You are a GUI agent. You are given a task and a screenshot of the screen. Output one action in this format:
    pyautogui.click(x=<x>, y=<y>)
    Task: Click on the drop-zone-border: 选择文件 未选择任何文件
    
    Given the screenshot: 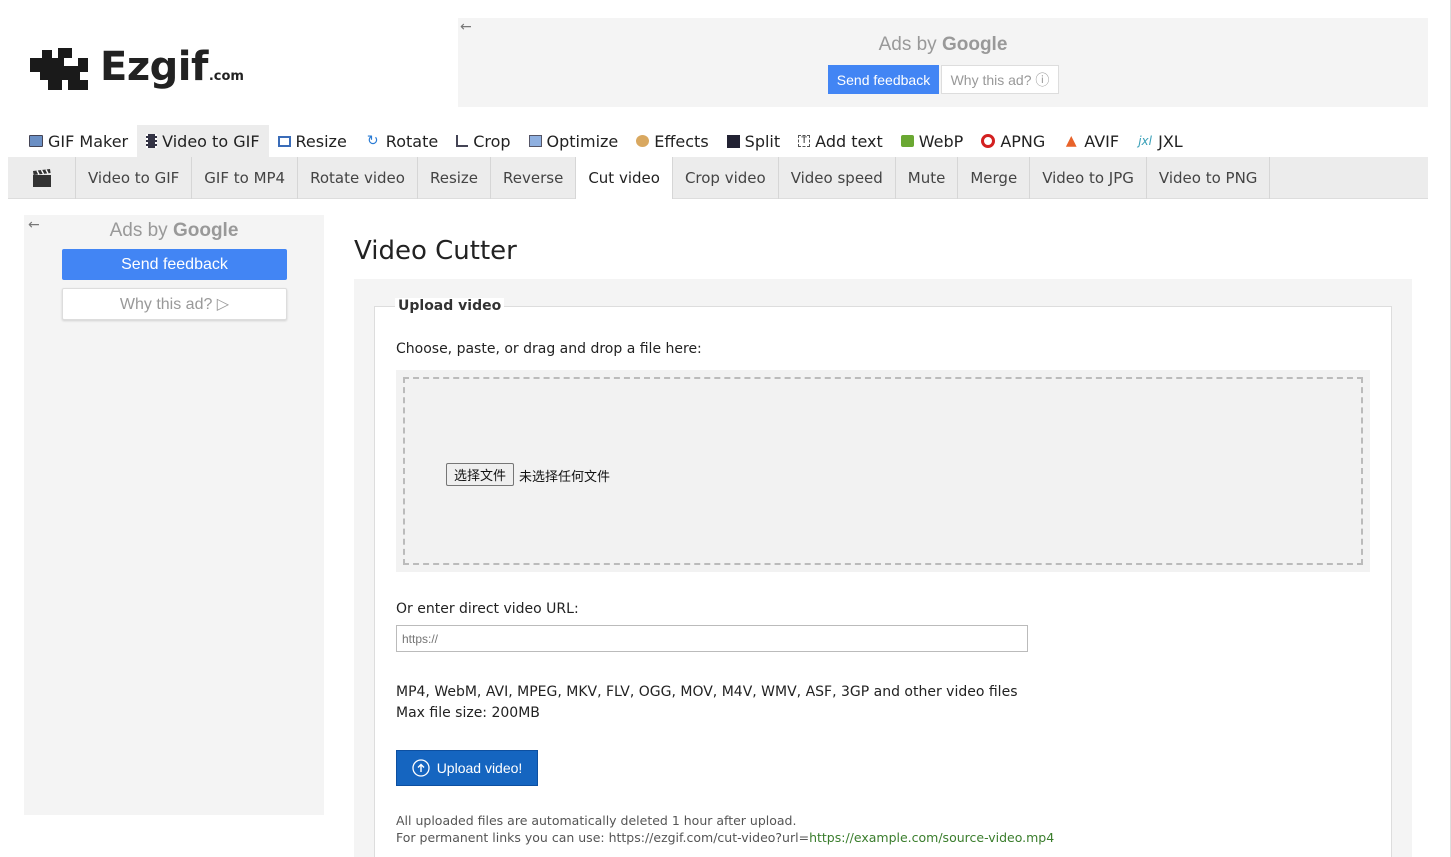 What is the action you would take?
    pyautogui.click(x=883, y=471)
    